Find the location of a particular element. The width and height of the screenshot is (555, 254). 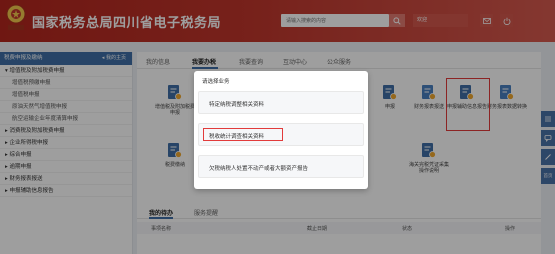

option-special-tax-adjustment: 特定纳税调整相关资料 is located at coordinates (281, 102).